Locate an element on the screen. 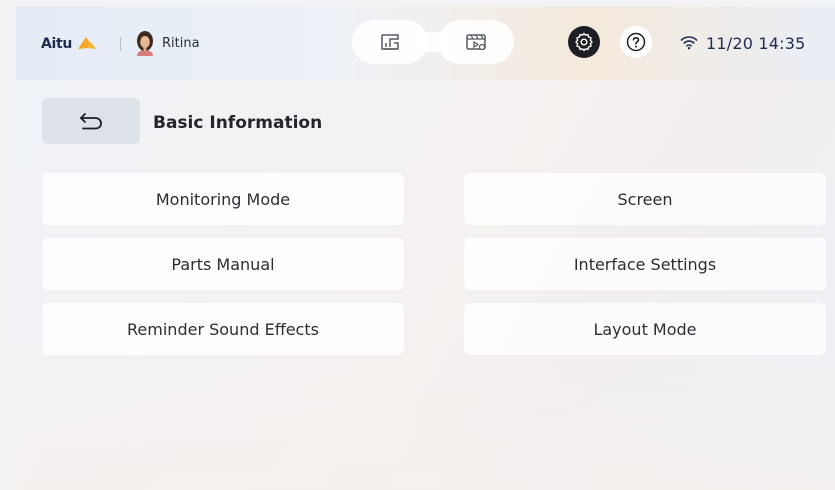  user-avatar is located at coordinates (145, 43).